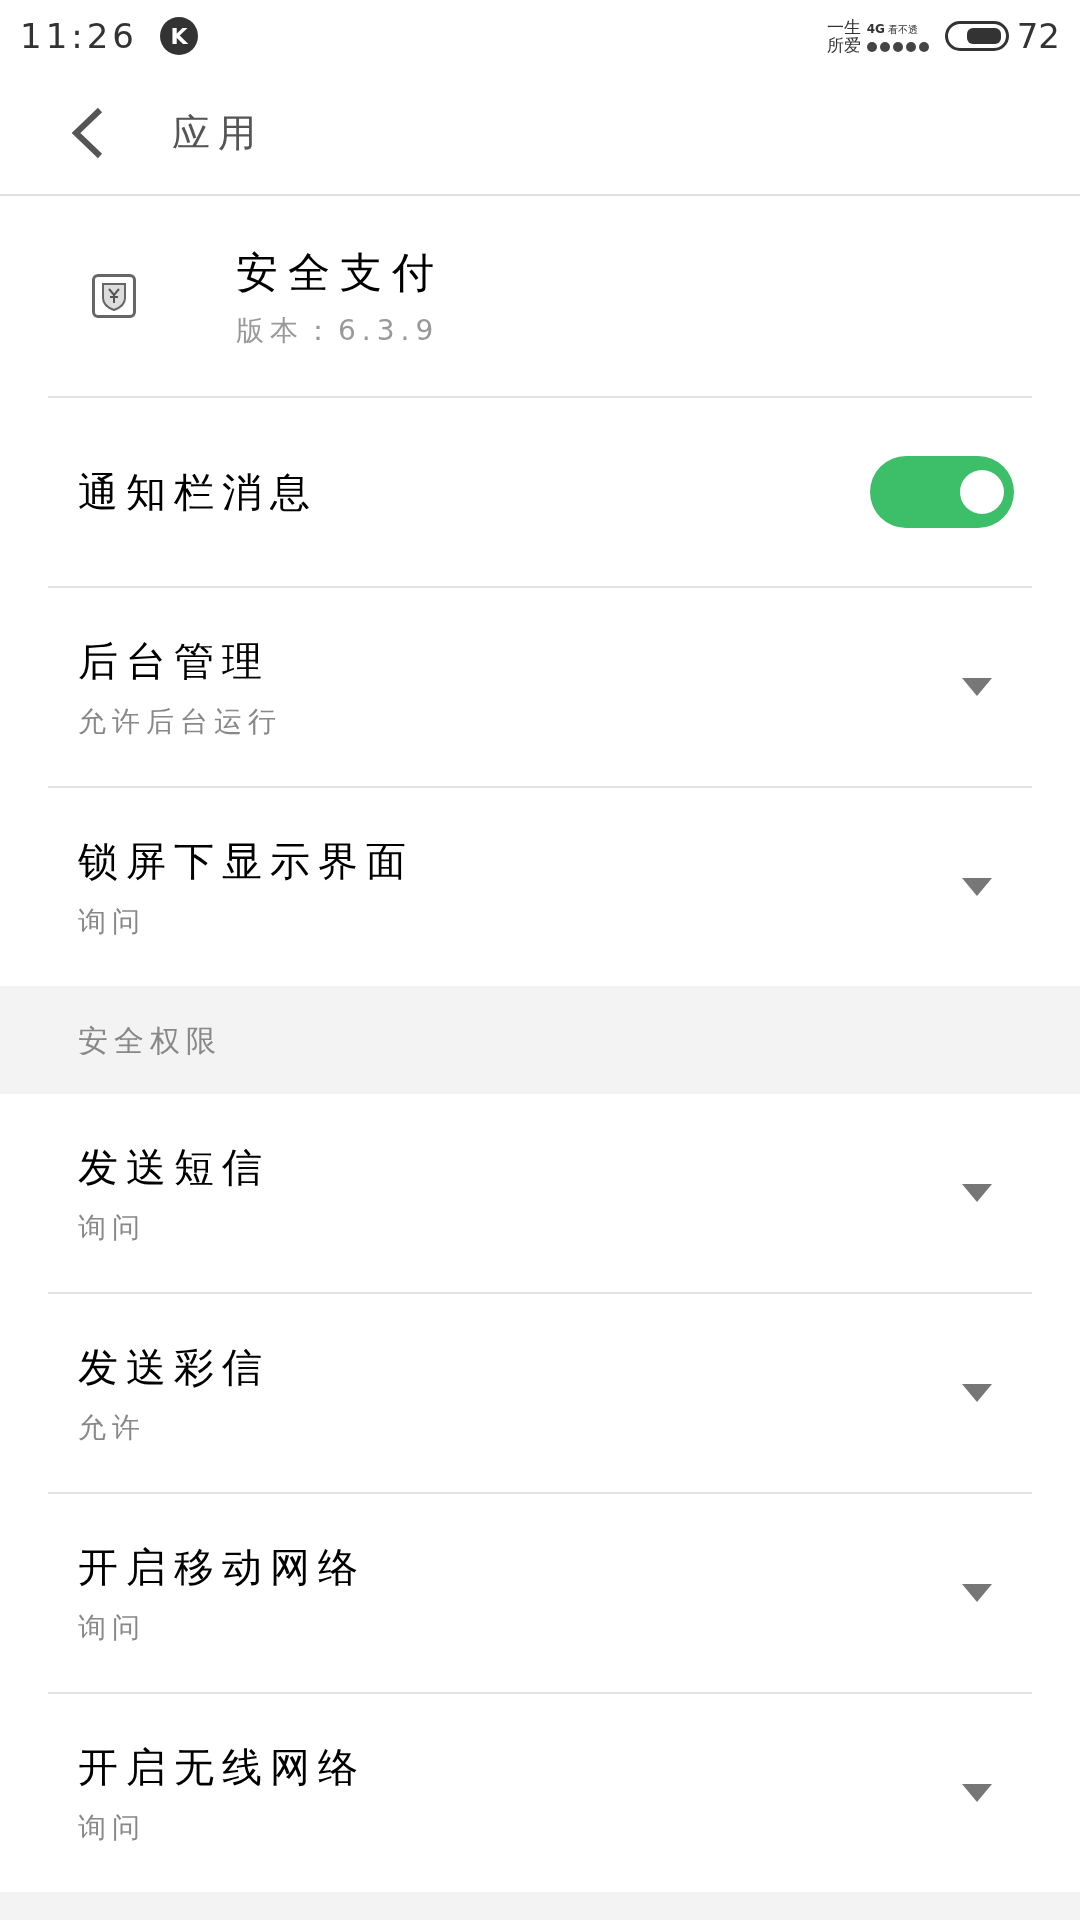  I want to click on shield-icon, so click(114, 296).